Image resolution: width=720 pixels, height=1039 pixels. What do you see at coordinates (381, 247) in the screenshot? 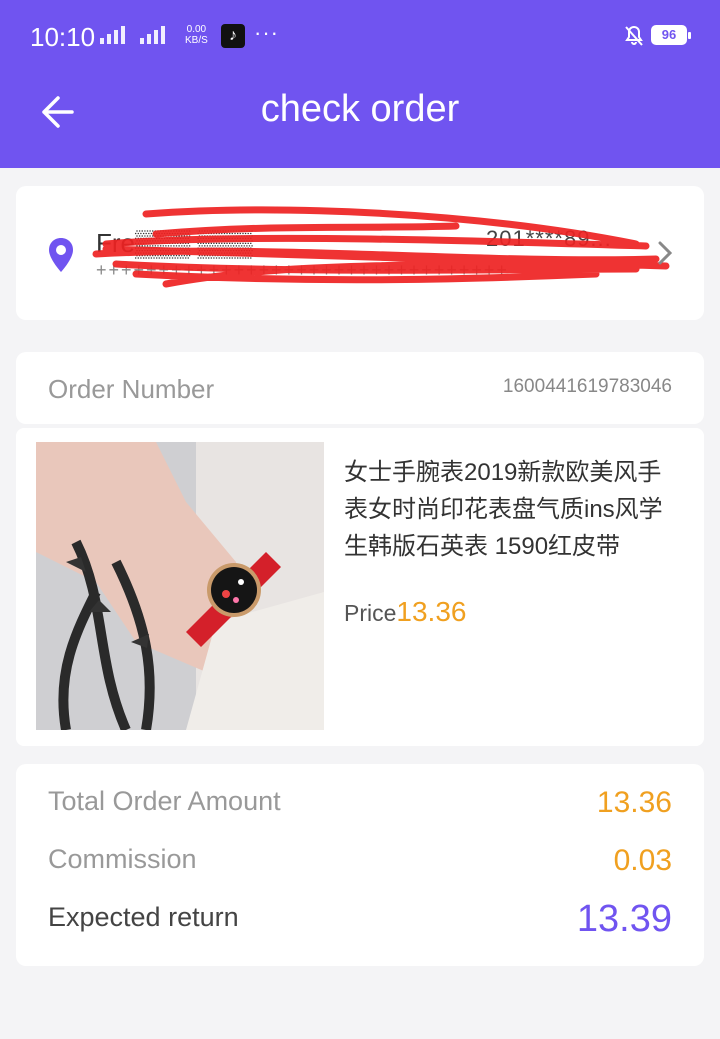
I see `redaction-scribble` at bounding box center [381, 247].